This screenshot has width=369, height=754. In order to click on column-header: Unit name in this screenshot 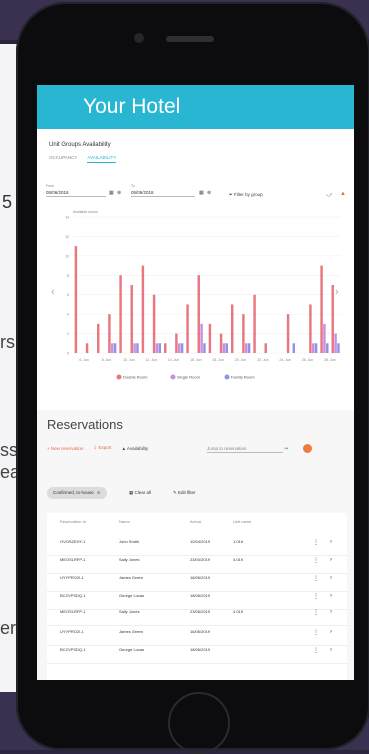, I will do `click(242, 521)`.